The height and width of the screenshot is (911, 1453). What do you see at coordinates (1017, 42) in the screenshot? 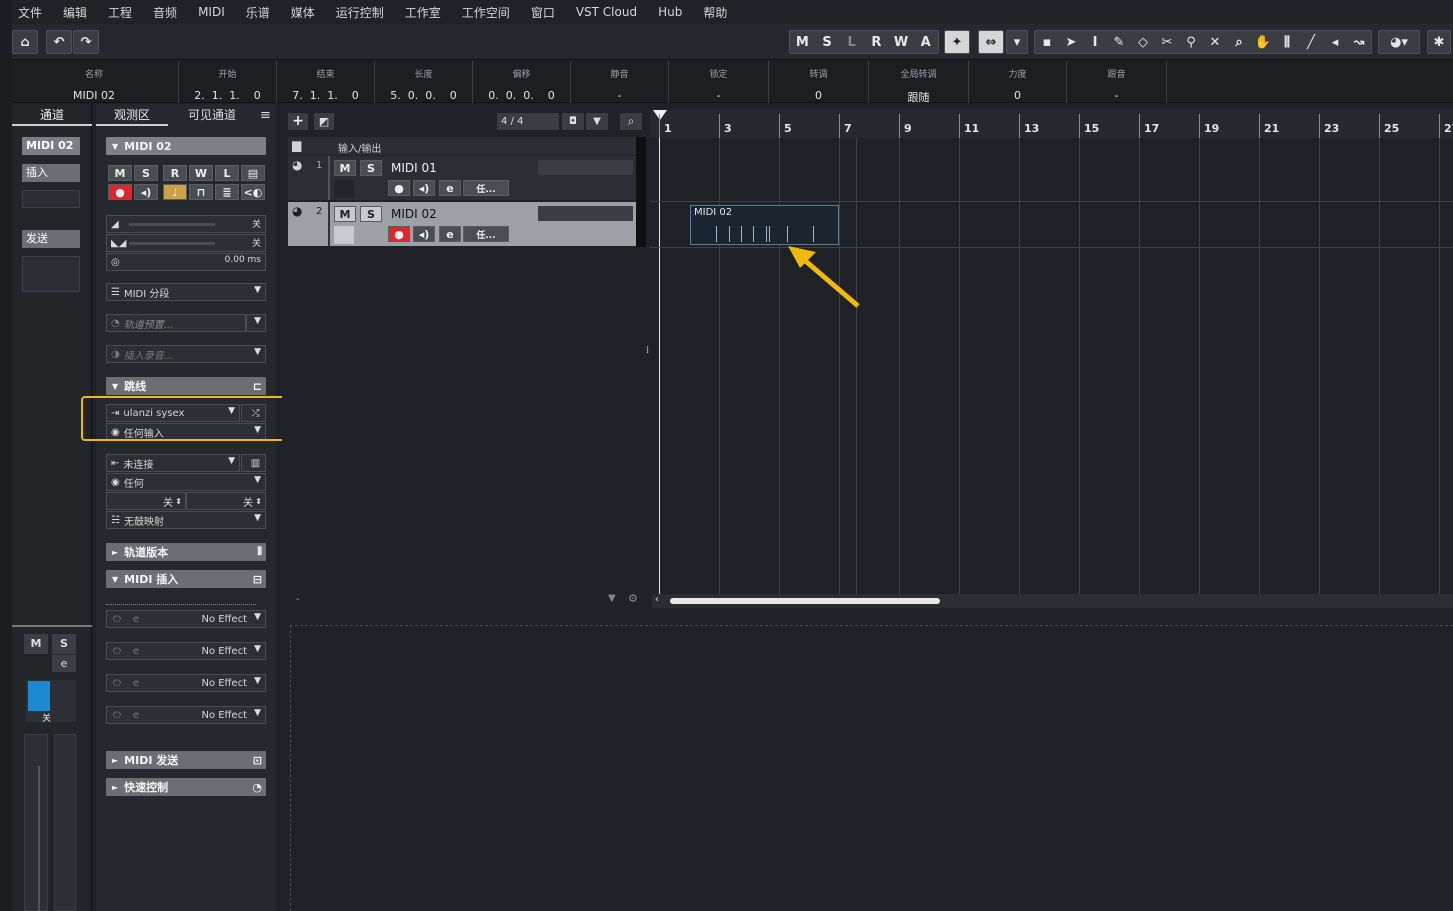
I see `snap-dropdown-icon: ▾` at bounding box center [1017, 42].